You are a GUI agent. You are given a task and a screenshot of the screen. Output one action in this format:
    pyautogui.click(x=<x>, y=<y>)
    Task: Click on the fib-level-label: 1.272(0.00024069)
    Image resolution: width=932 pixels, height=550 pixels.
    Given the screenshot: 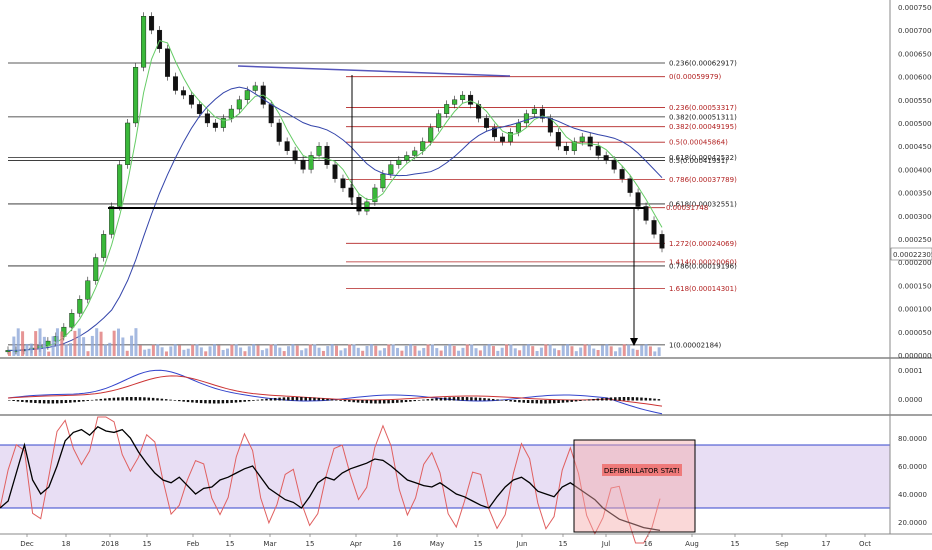 What is the action you would take?
    pyautogui.click(x=703, y=244)
    